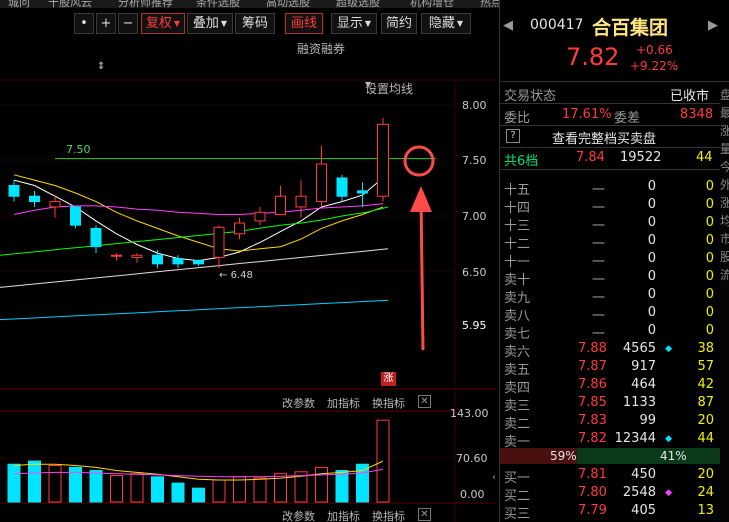  I want to click on ask-row: 十一 一 0 0, so click(610, 260).